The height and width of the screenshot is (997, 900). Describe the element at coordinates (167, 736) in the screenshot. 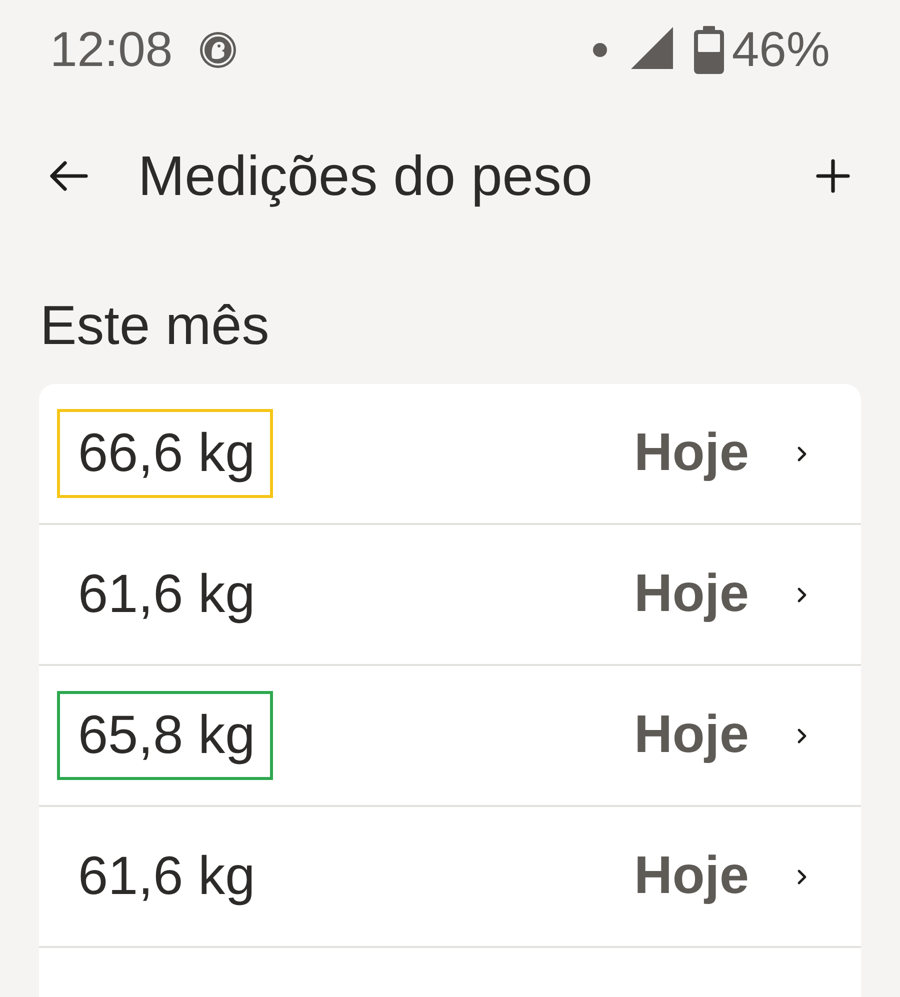

I see `weight-value: 65,8 kg` at that location.